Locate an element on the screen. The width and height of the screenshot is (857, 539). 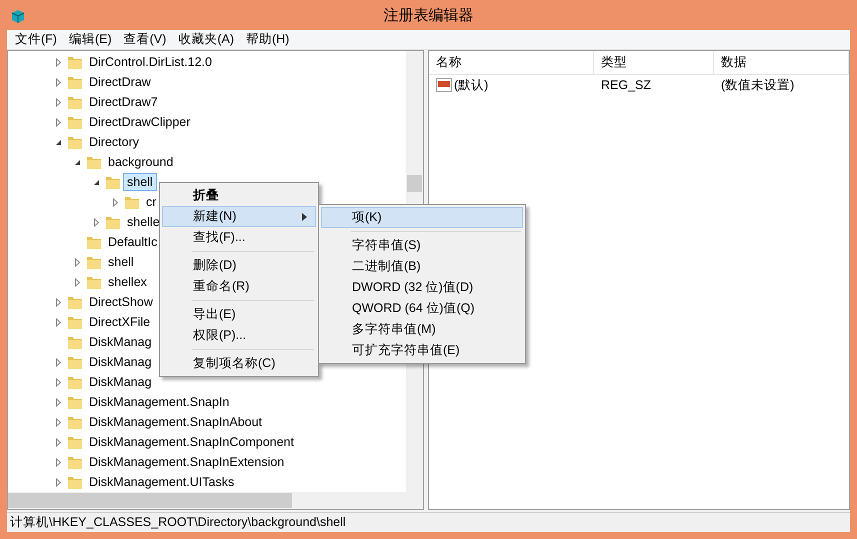
table-cell-text: (数值未设置) is located at coordinates (758, 85).